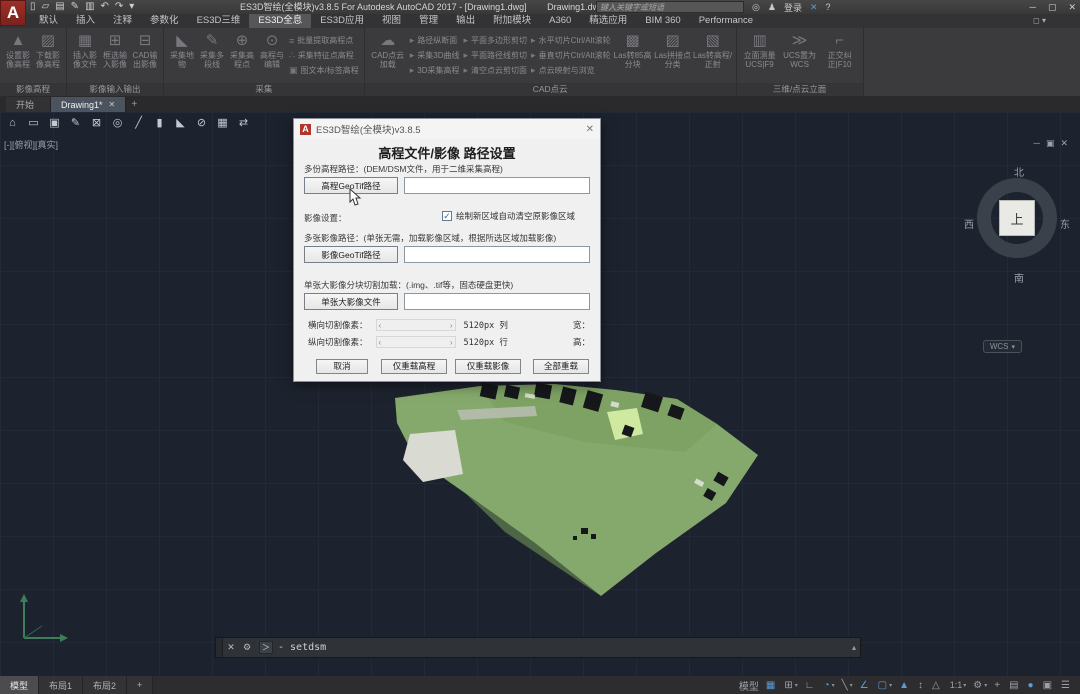 The image size is (1080, 694). Describe the element at coordinates (538, 647) in the screenshot. I see `command-line: ✕ ⚙ ＞ - setdsm ▴` at that location.